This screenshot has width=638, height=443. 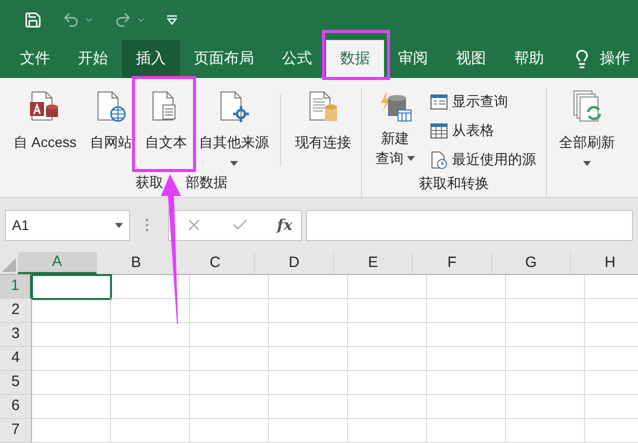 I want to click on column-header: E, so click(x=373, y=263).